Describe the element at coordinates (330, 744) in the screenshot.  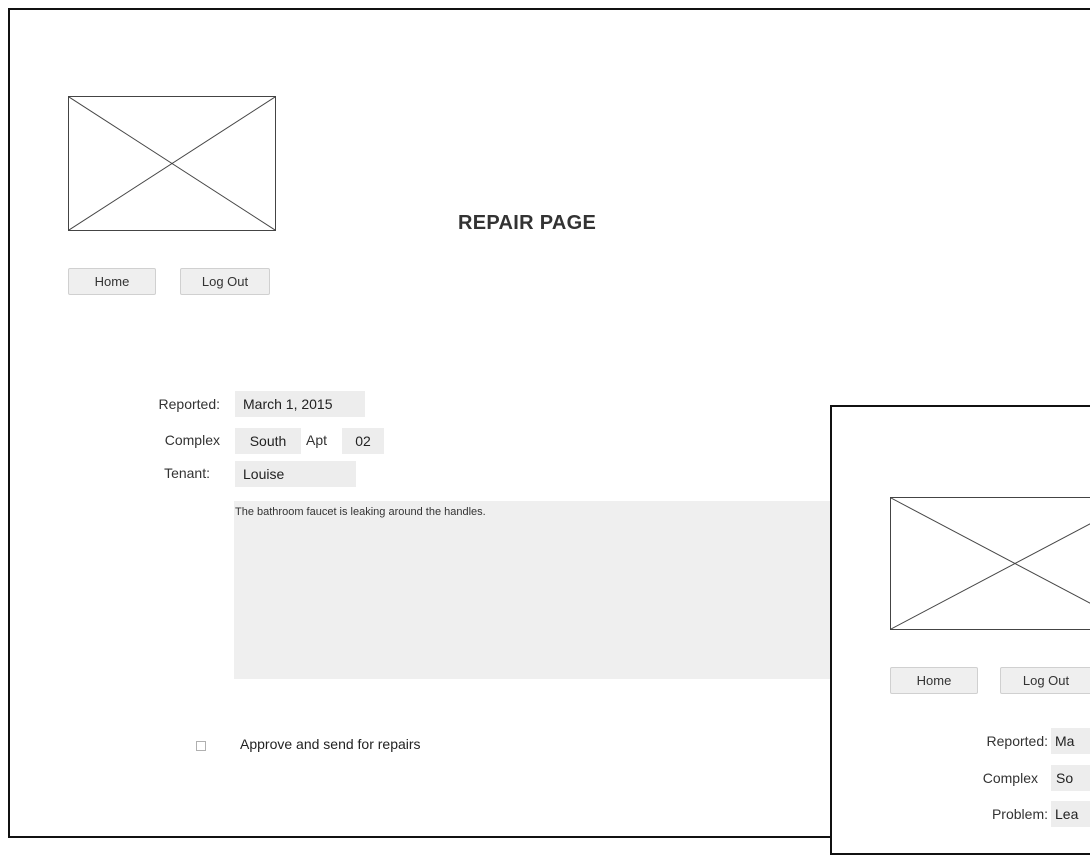
I see `approve-label: Approve and send for repairs` at that location.